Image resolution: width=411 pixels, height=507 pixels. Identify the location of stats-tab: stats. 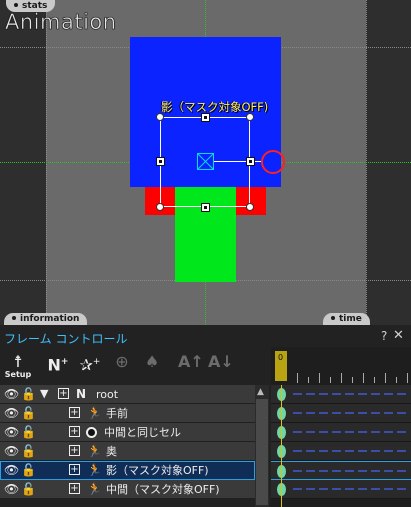
(31, 6).